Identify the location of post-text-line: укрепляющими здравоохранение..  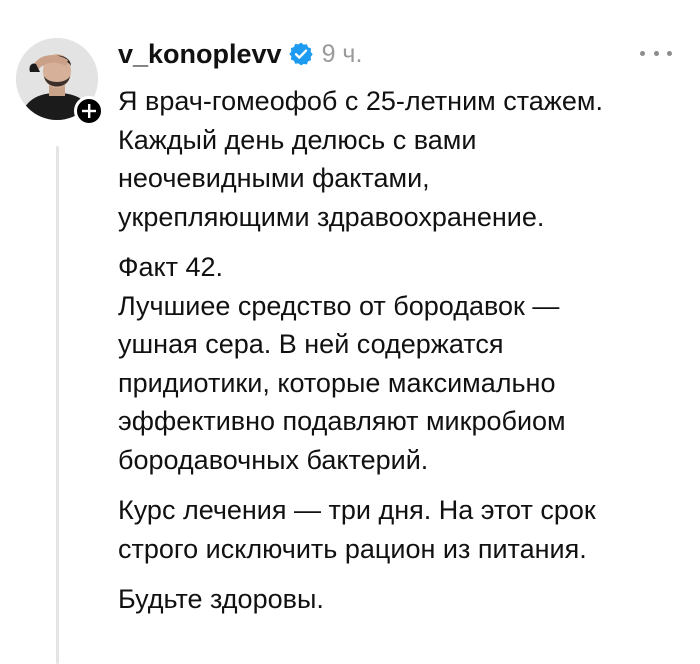
(331, 216).